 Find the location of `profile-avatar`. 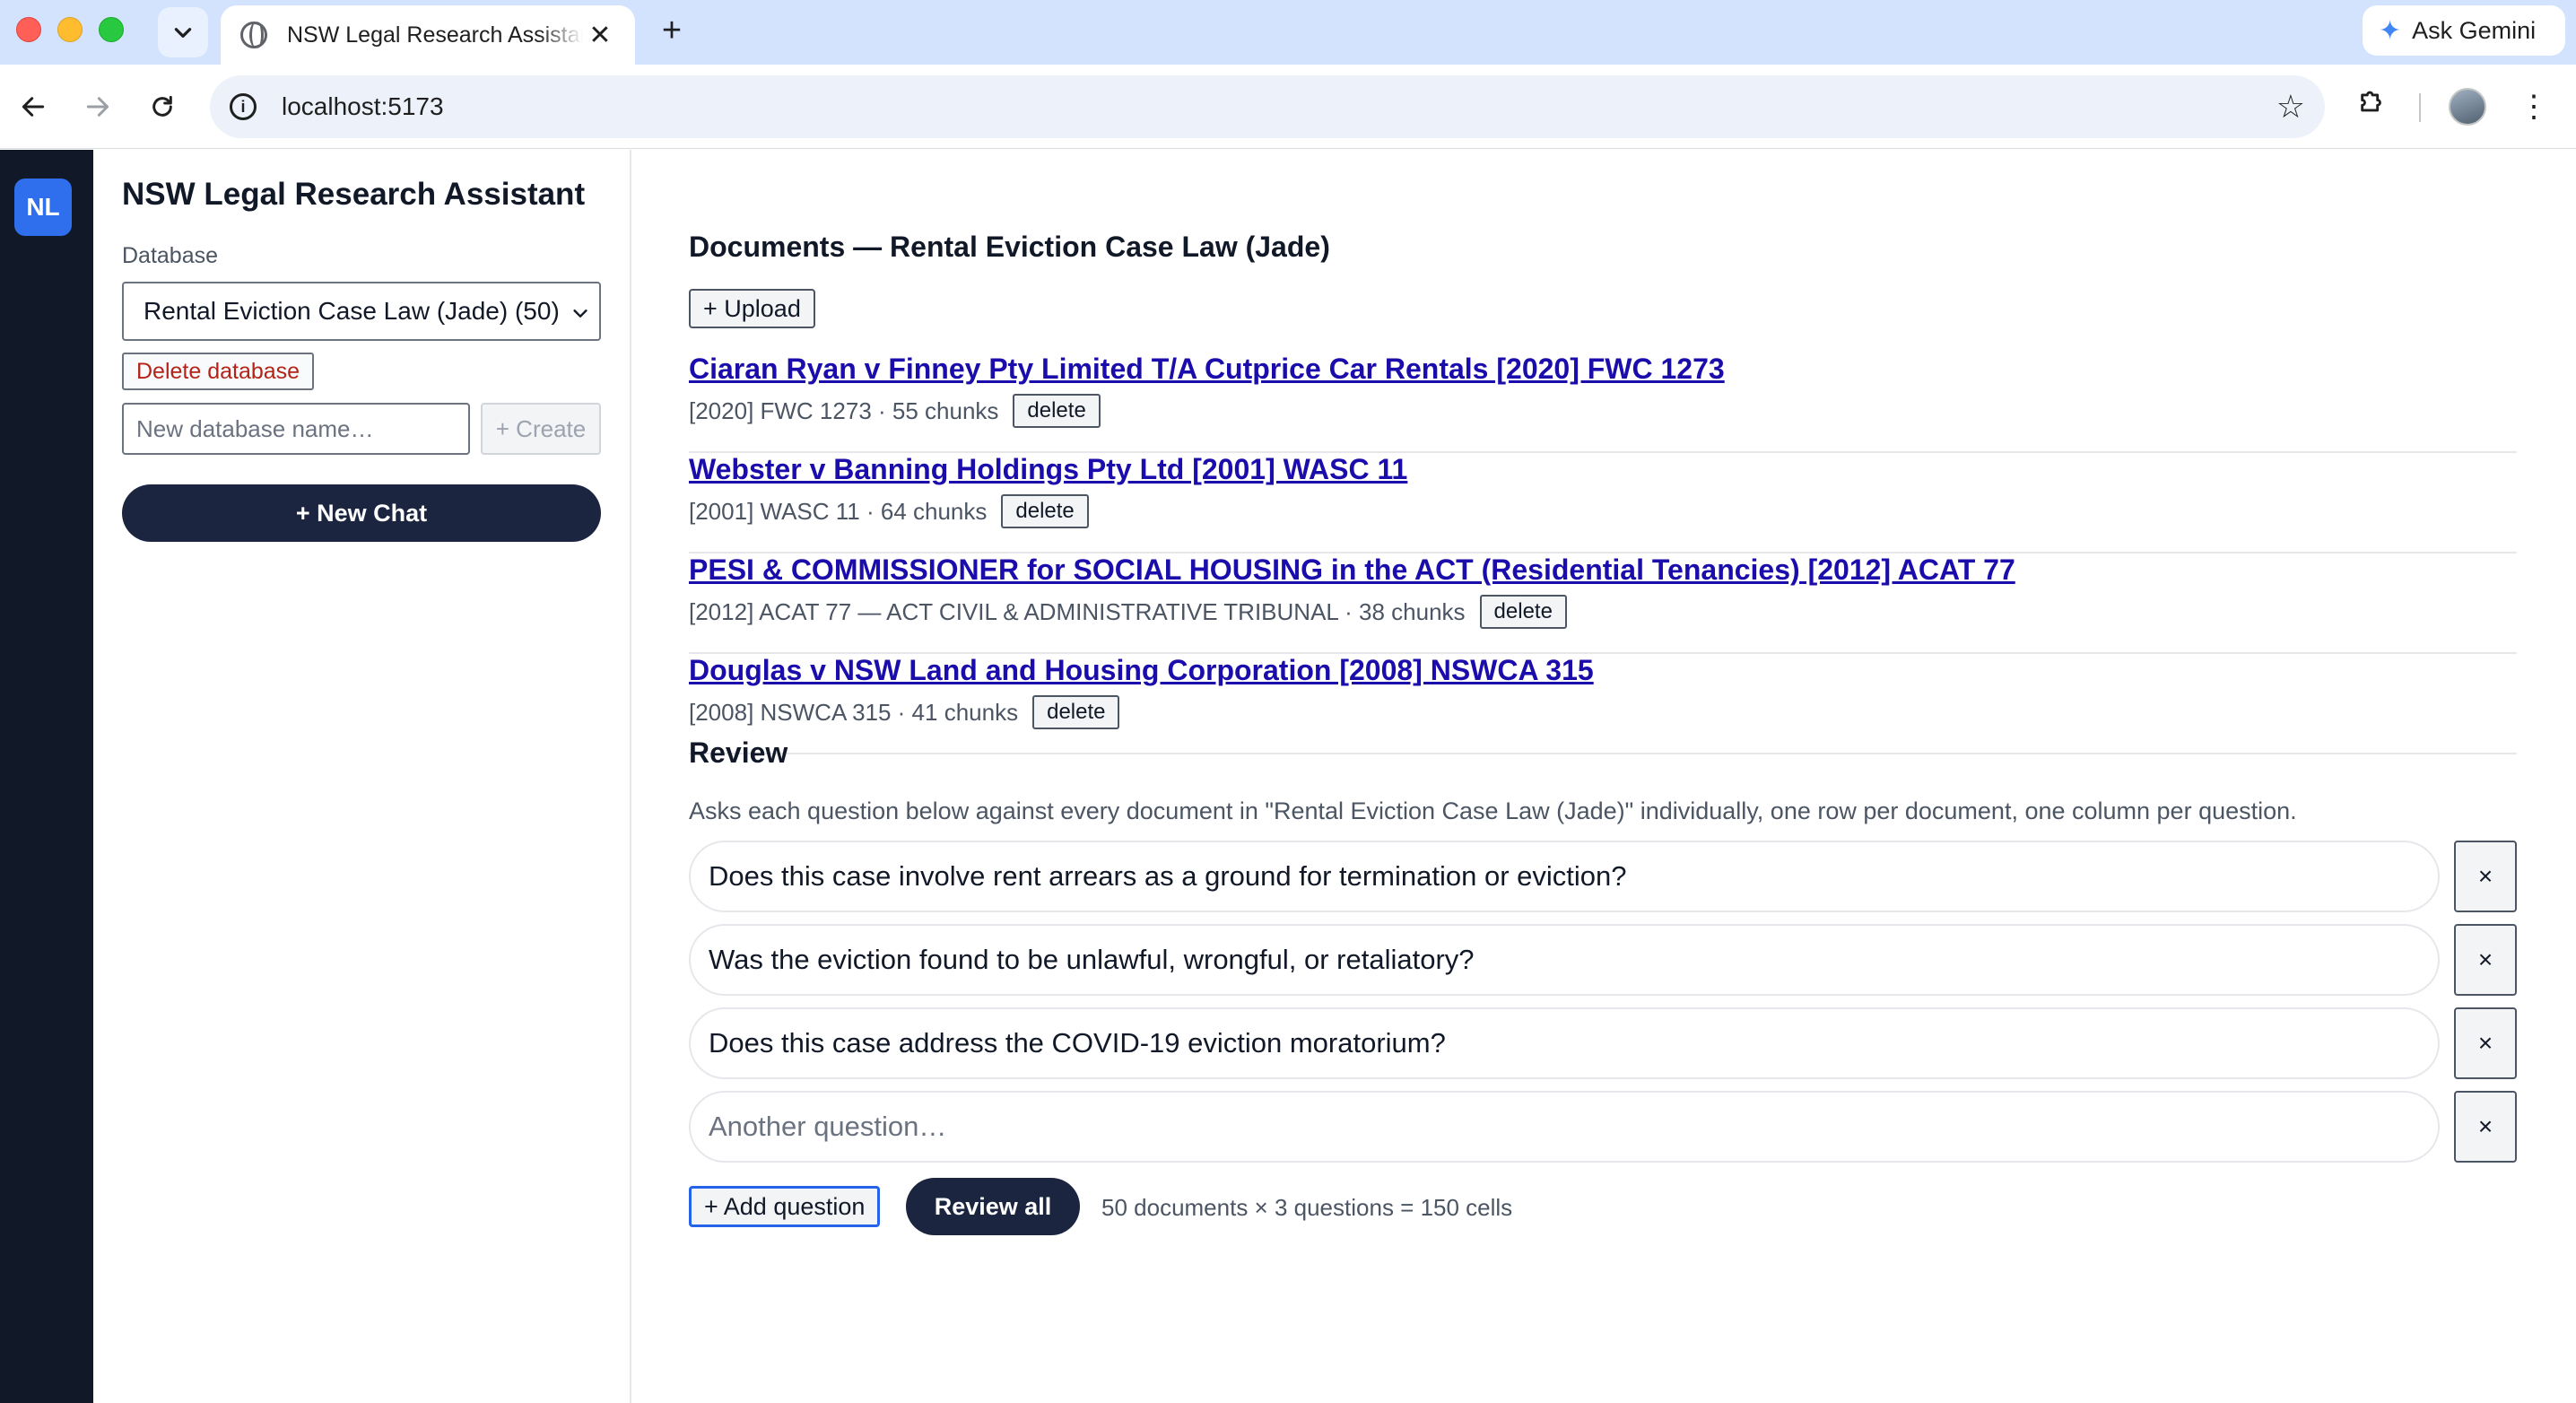

profile-avatar is located at coordinates (2467, 107).